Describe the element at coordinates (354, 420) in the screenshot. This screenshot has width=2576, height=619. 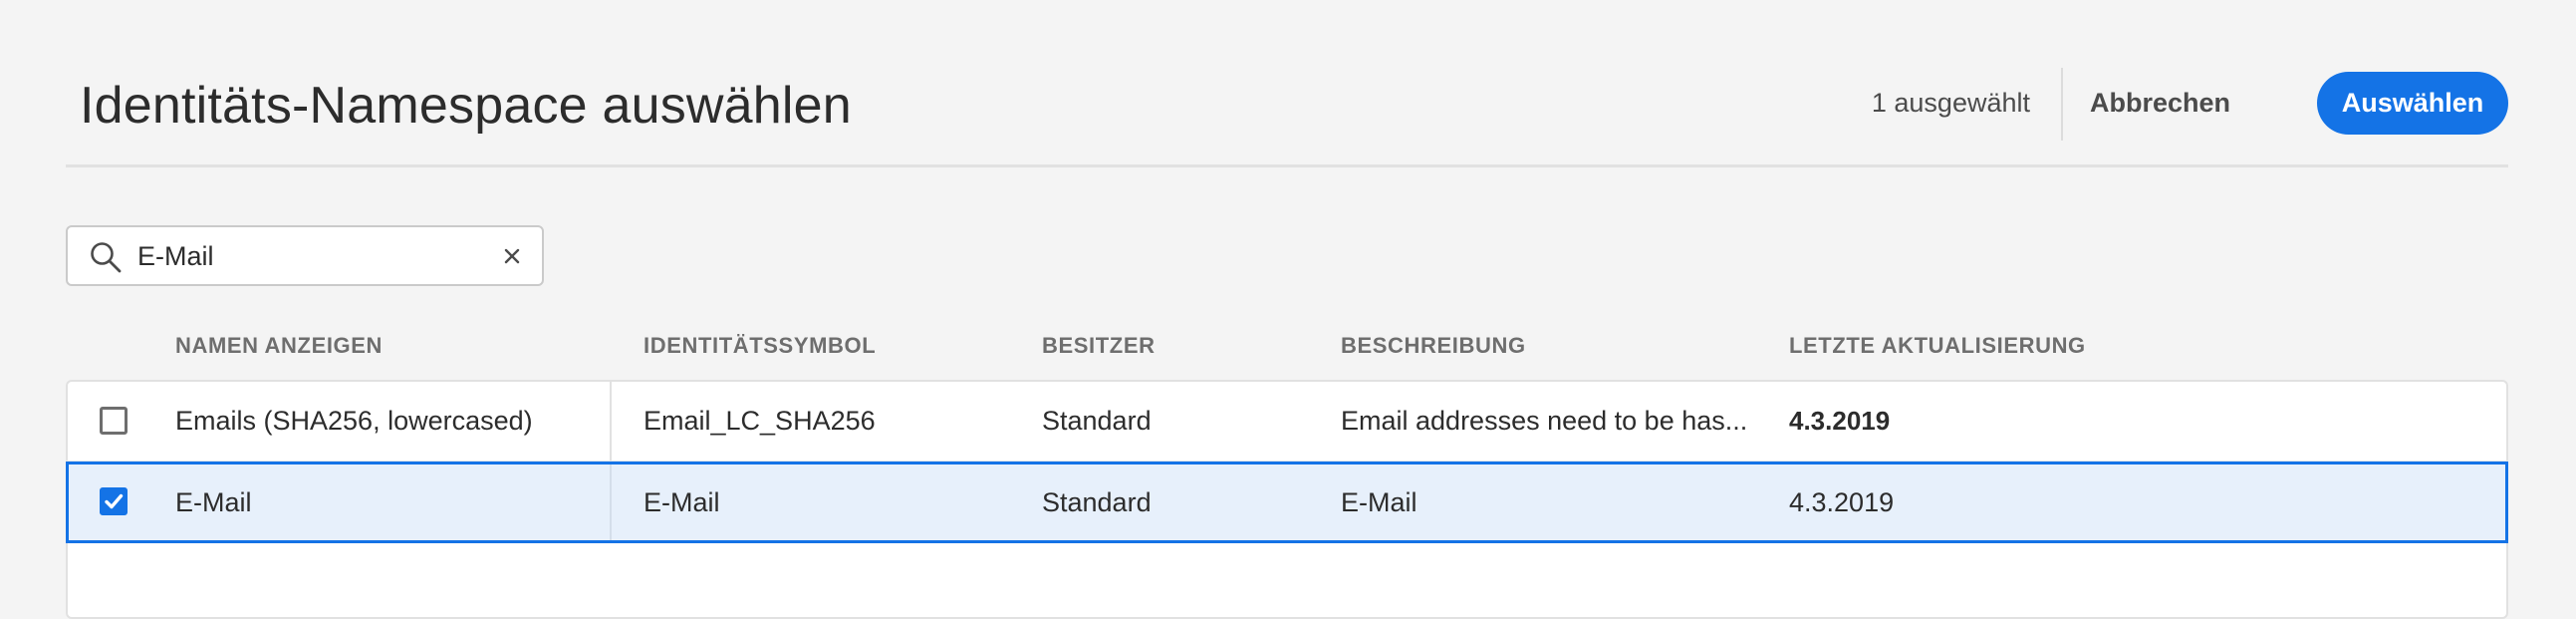
I see `cell-display-name: Emails (SHA256, lowercased)` at that location.